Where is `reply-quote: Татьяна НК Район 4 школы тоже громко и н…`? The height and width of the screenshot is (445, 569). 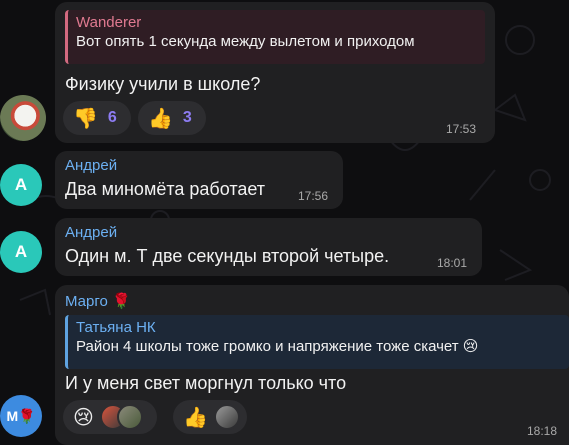 reply-quote: Татьяна НК Район 4 школы тоже громко и н… is located at coordinates (317, 342).